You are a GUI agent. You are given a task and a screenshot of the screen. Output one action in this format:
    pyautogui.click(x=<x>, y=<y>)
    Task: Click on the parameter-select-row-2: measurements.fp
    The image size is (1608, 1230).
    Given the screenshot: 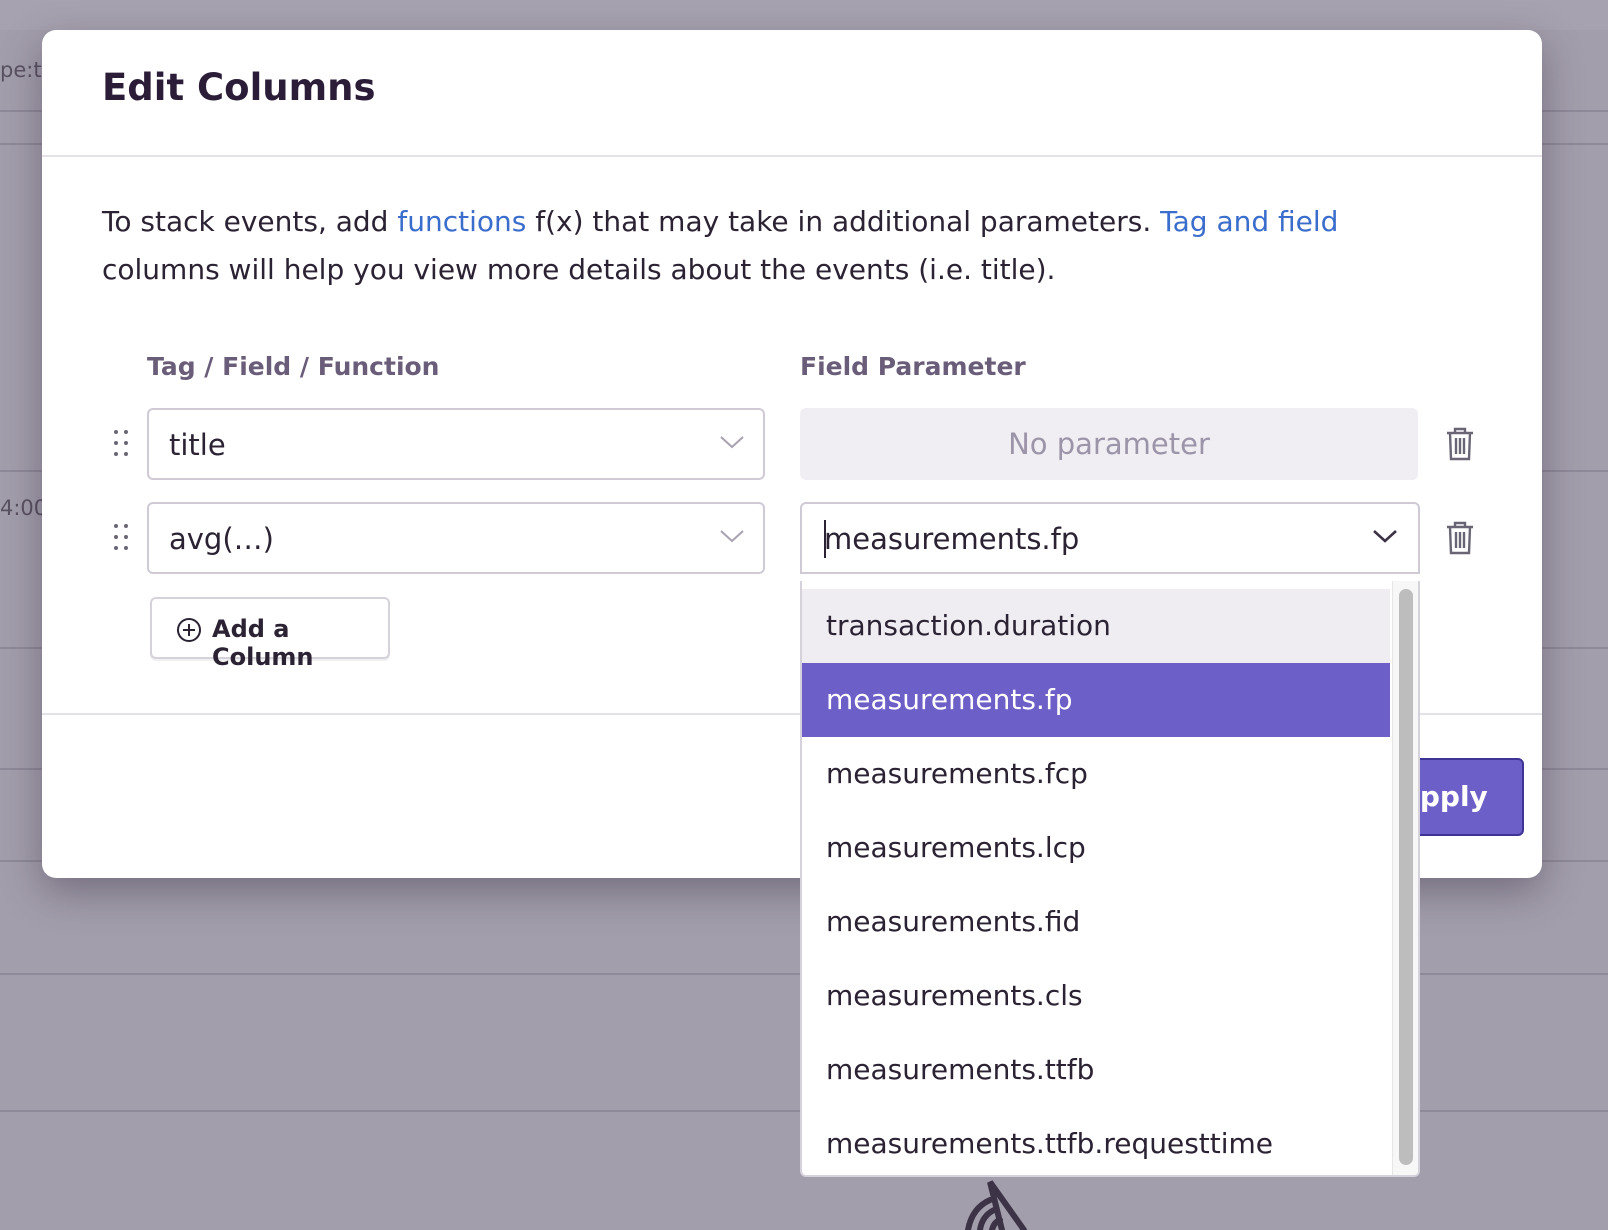 What is the action you would take?
    pyautogui.click(x=1110, y=538)
    